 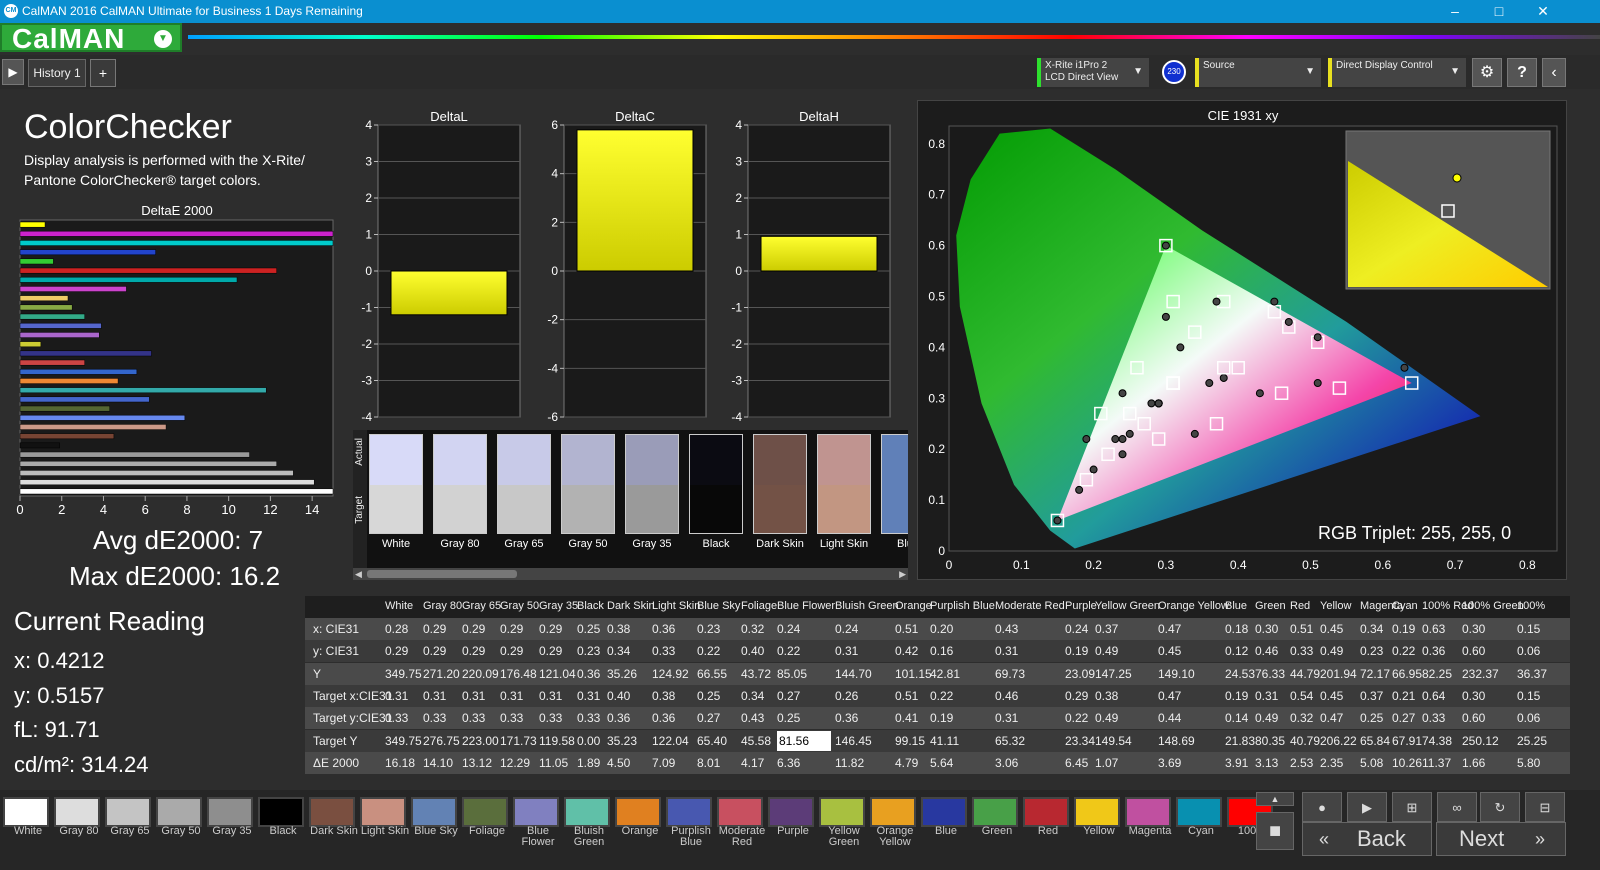 What do you see at coordinates (676, 606) in the screenshot?
I see `column-header: Light Skin` at bounding box center [676, 606].